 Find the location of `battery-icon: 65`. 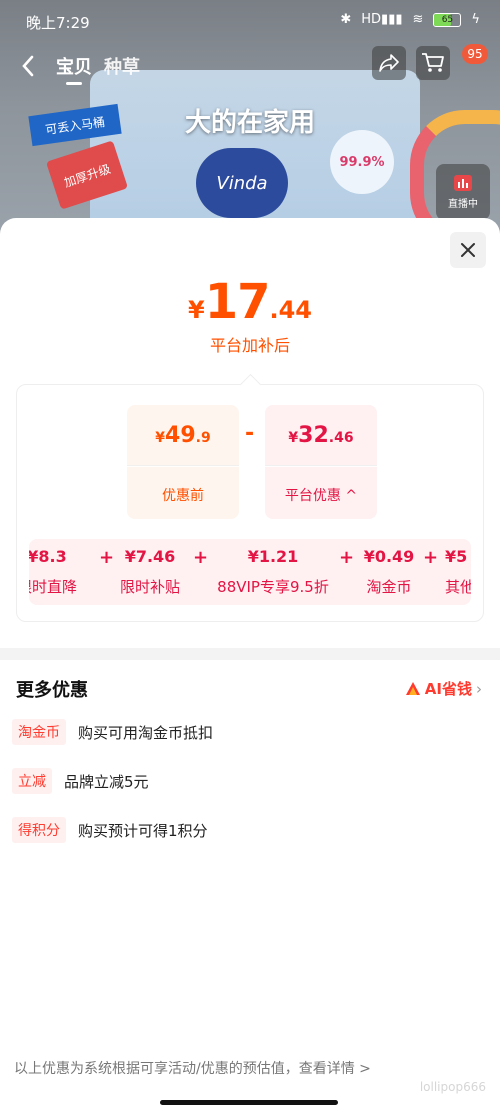

battery-icon: 65 is located at coordinates (447, 19).